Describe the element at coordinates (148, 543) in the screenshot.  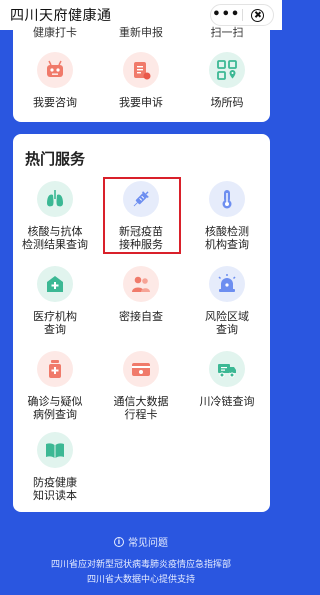
I see `faq-label: 常见问题` at that location.